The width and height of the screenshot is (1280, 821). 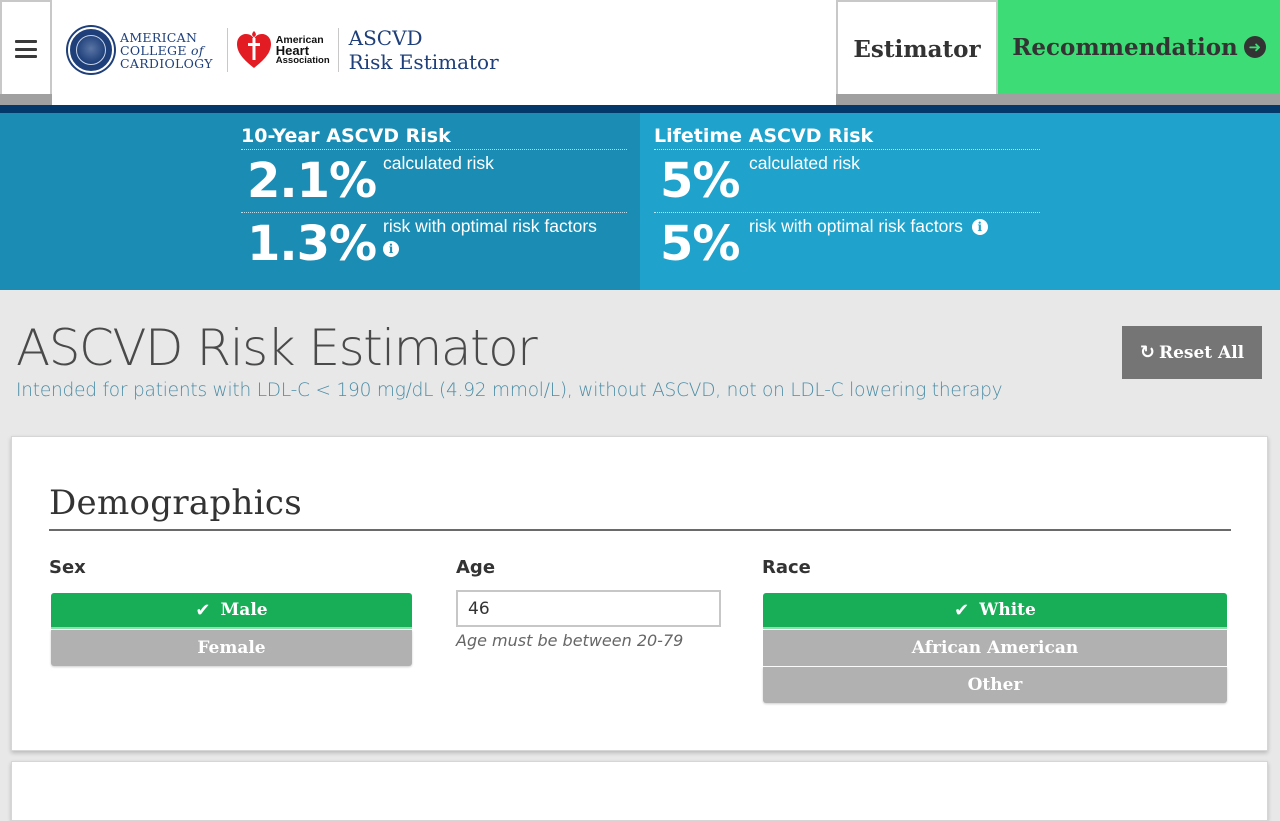 I want to click on lifetime-risk-title: Lifetime ASCVD Risk, so click(x=847, y=136).